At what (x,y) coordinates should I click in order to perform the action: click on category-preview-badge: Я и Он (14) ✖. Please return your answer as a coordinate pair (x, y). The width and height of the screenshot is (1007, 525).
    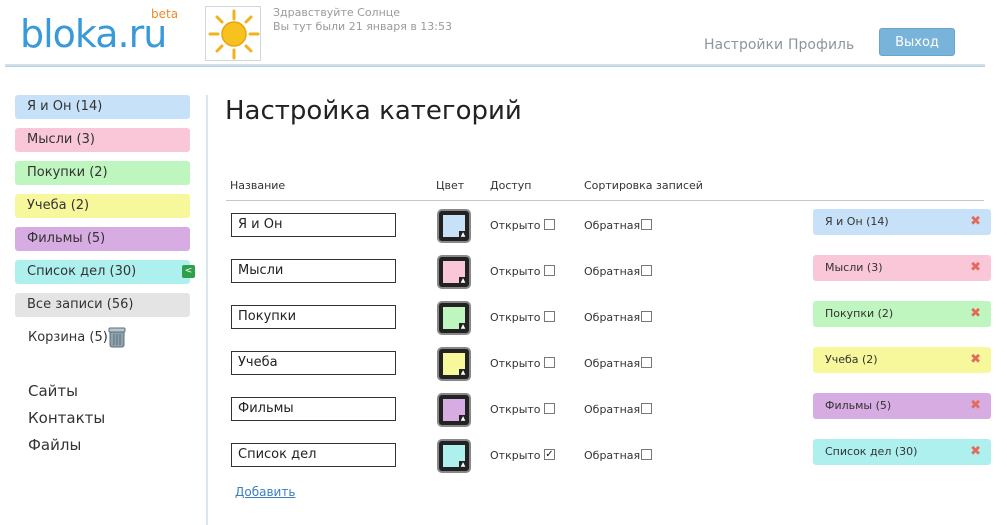
    Looking at the image, I should click on (902, 222).